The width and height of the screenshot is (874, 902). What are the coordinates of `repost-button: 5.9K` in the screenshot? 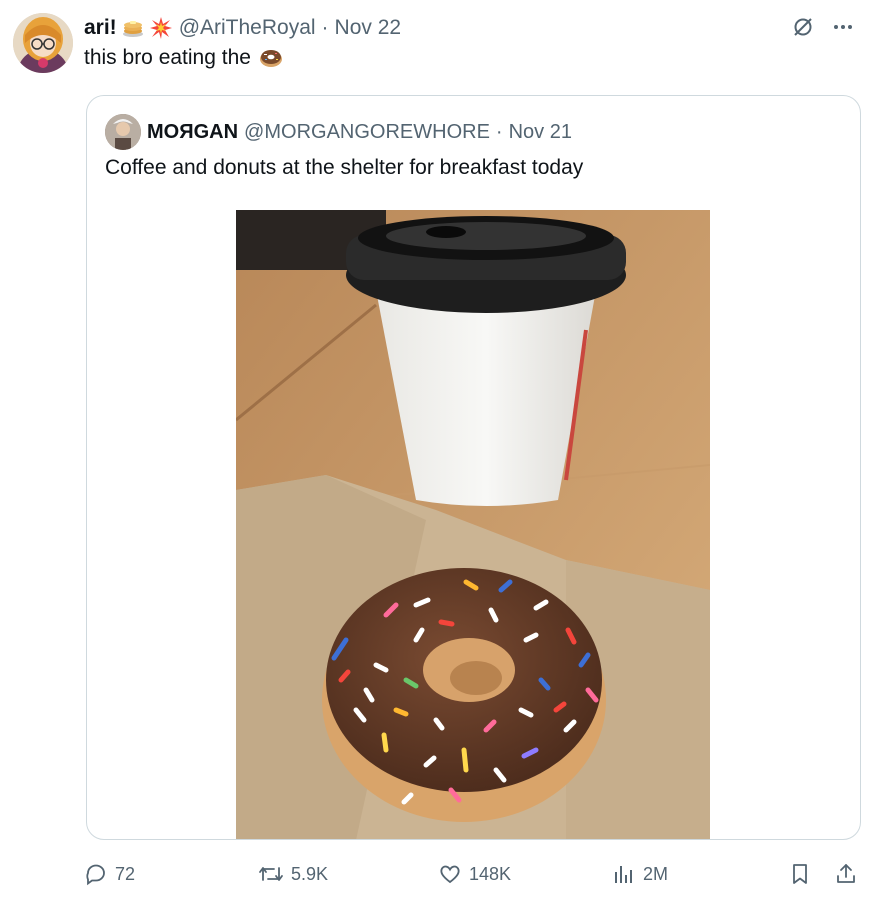 It's located at (293, 874).